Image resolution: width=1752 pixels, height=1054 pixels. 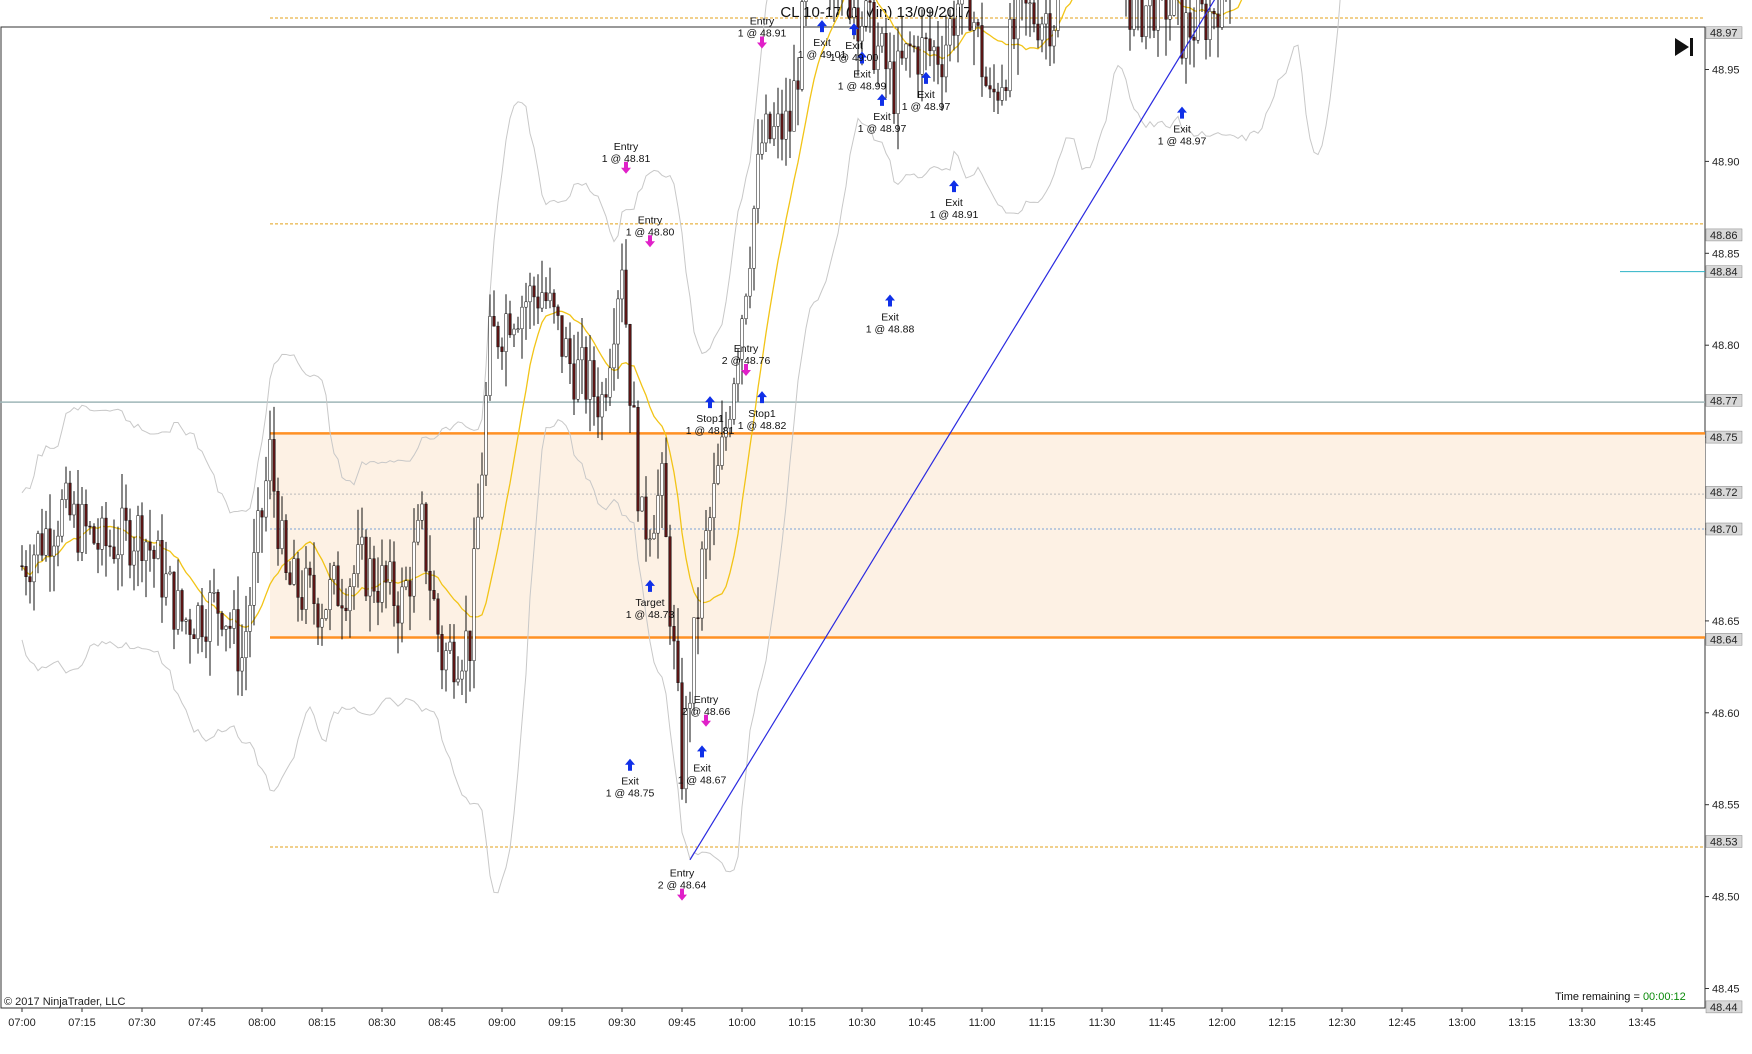 What do you see at coordinates (1724, 236) in the screenshot?
I see `price-flag-label: 48.86` at bounding box center [1724, 236].